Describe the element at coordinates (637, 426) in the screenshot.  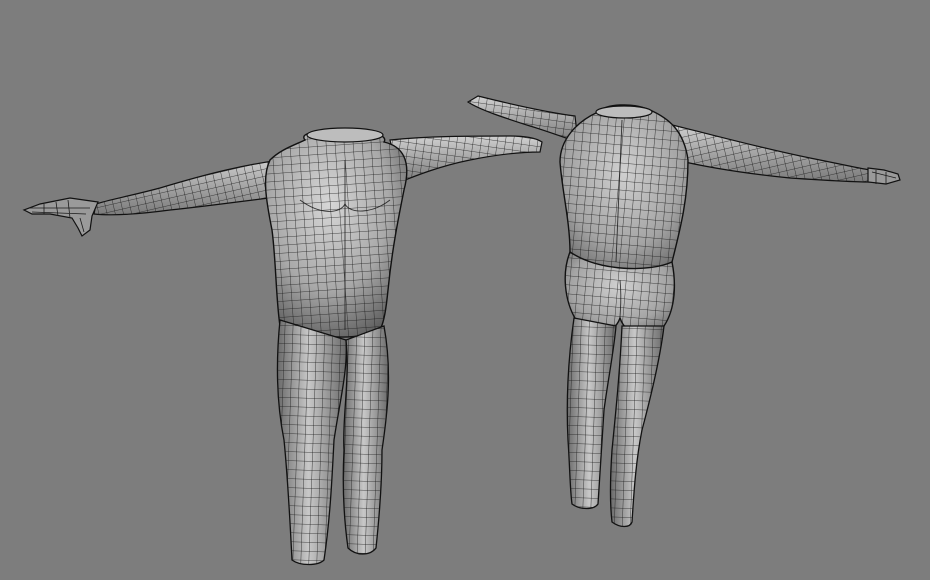
I see `back-right-leg` at that location.